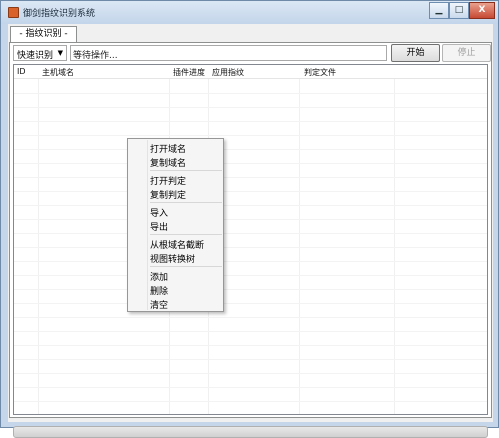  Describe the element at coordinates (320, 72) in the screenshot. I see `col-file: 判定文件` at that location.